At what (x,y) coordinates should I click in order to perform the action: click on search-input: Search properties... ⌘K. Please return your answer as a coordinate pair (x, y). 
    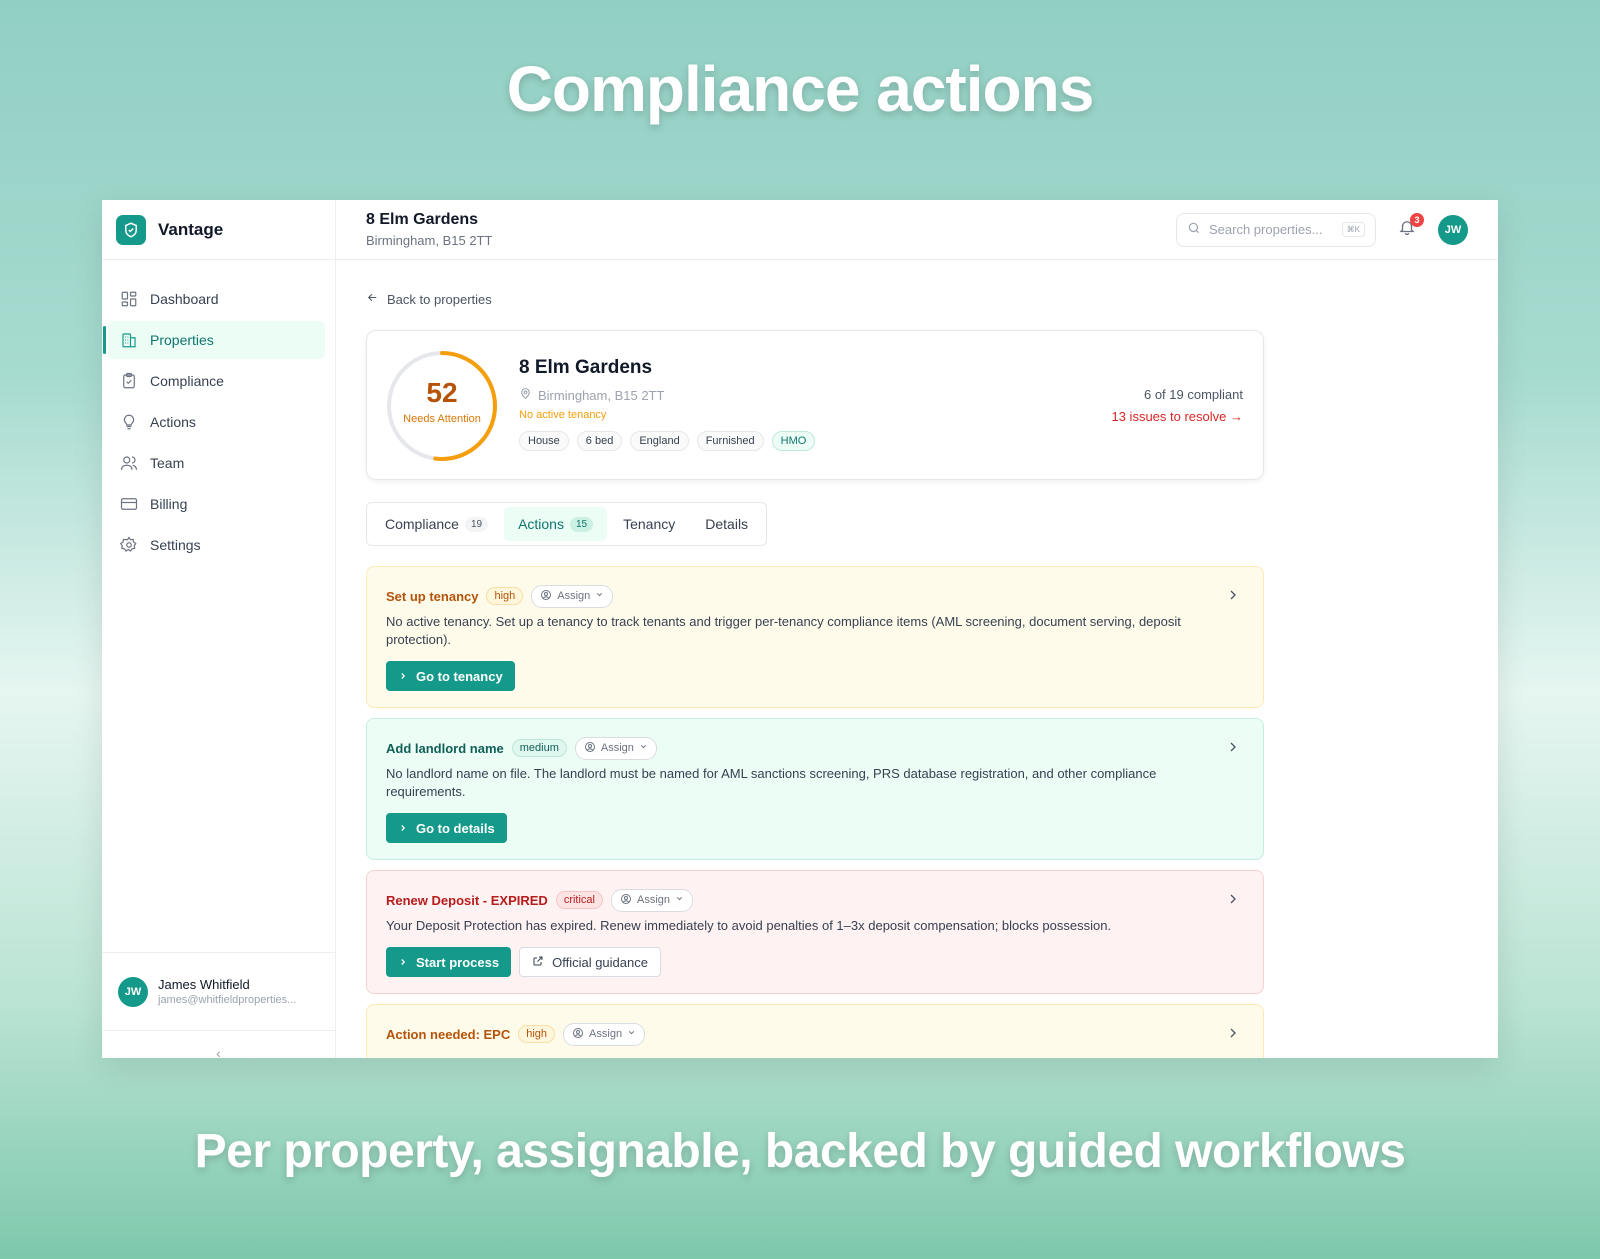
    Looking at the image, I should click on (1276, 229).